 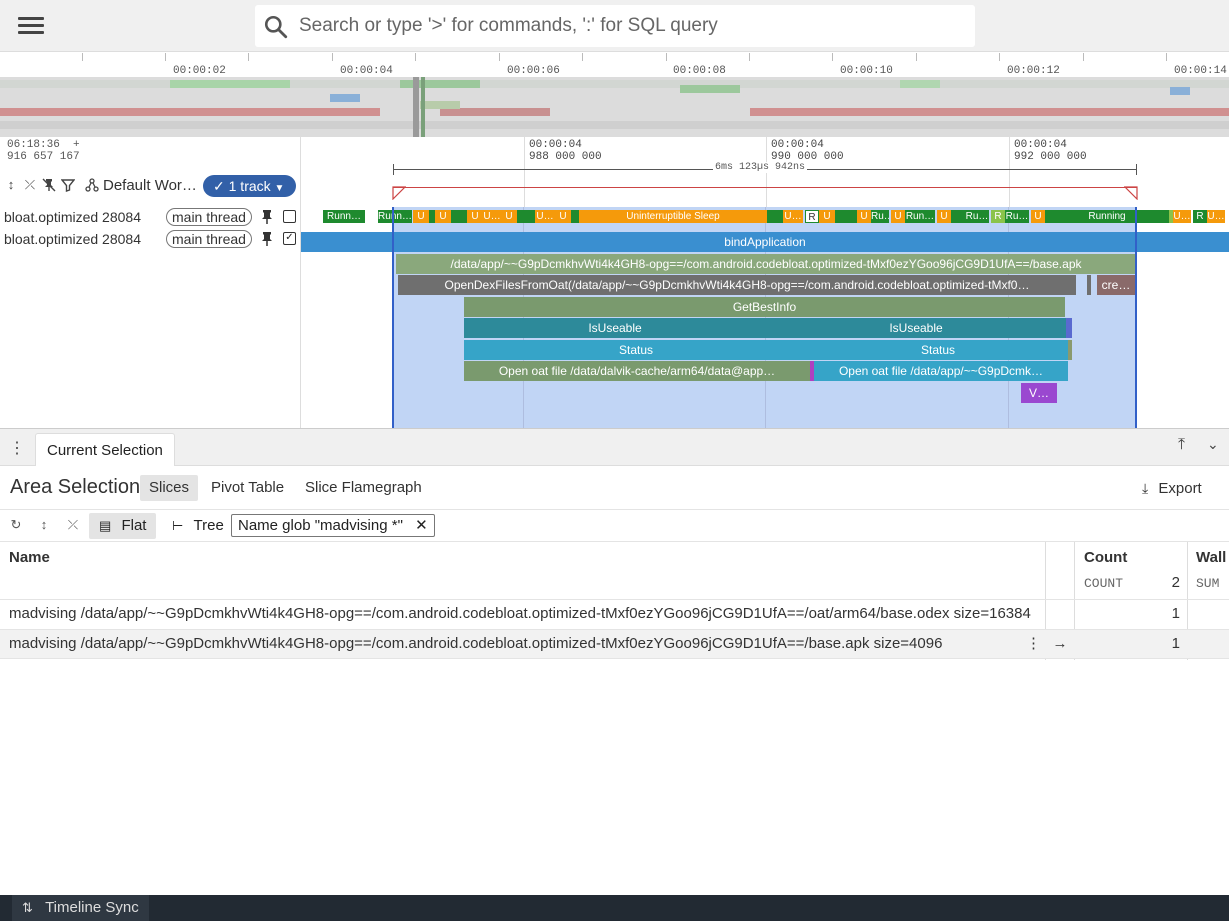 What do you see at coordinates (1172, 488) in the screenshot?
I see `export-button: ⤓ Export` at bounding box center [1172, 488].